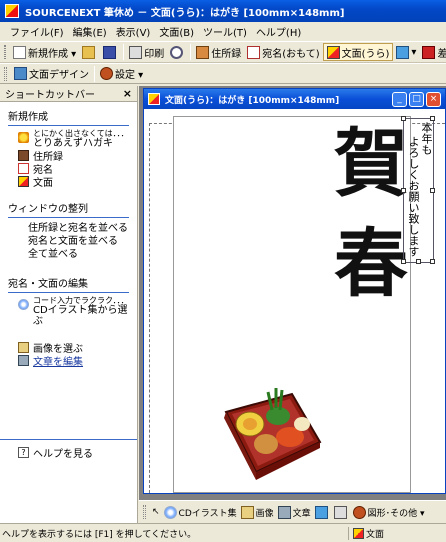 The width and height of the screenshot is (446, 542). I want to click on print-label: 印刷, so click(154, 54).